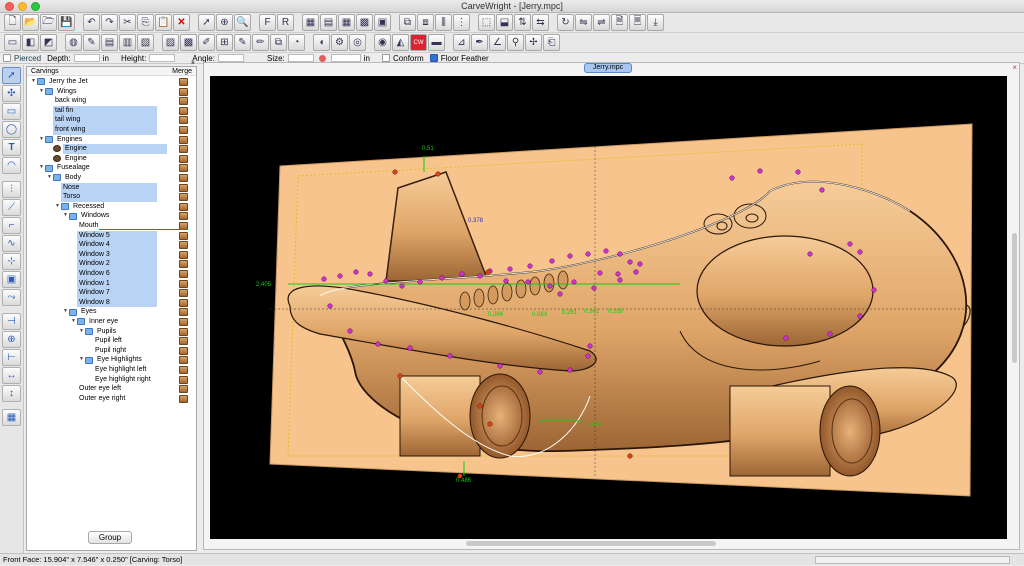 The height and width of the screenshot is (566, 1024). What do you see at coordinates (170, 42) in the screenshot?
I see `stamp-icon: ▨` at bounding box center [170, 42].